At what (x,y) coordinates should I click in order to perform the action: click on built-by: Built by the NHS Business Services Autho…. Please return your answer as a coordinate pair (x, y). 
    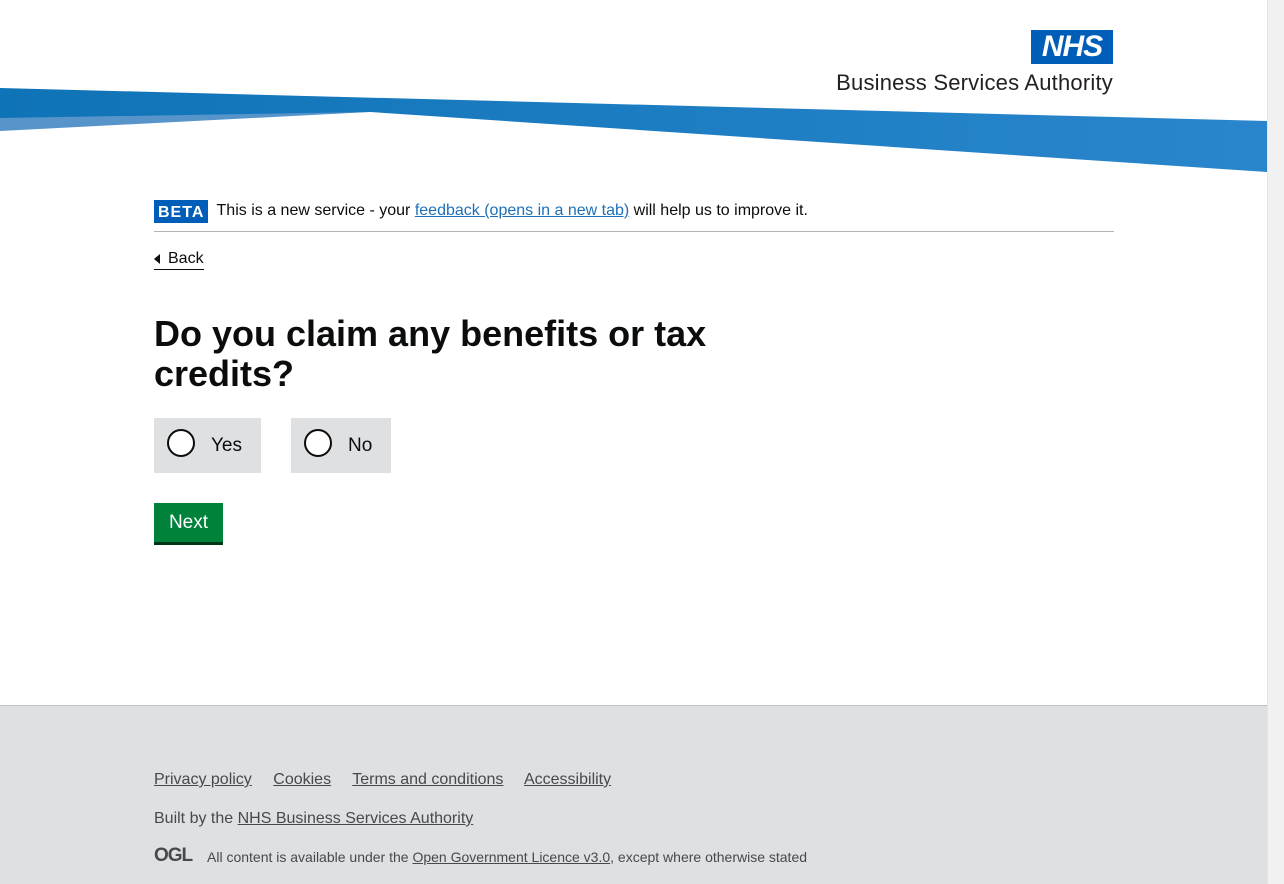
    Looking at the image, I should click on (313, 819).